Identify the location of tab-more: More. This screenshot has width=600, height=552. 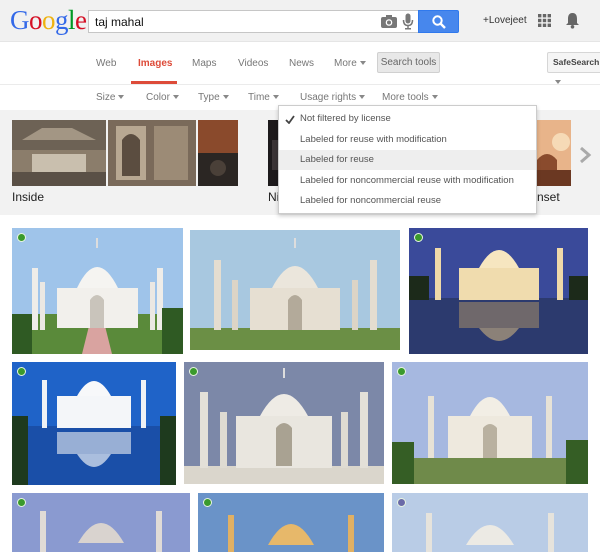
(350, 63).